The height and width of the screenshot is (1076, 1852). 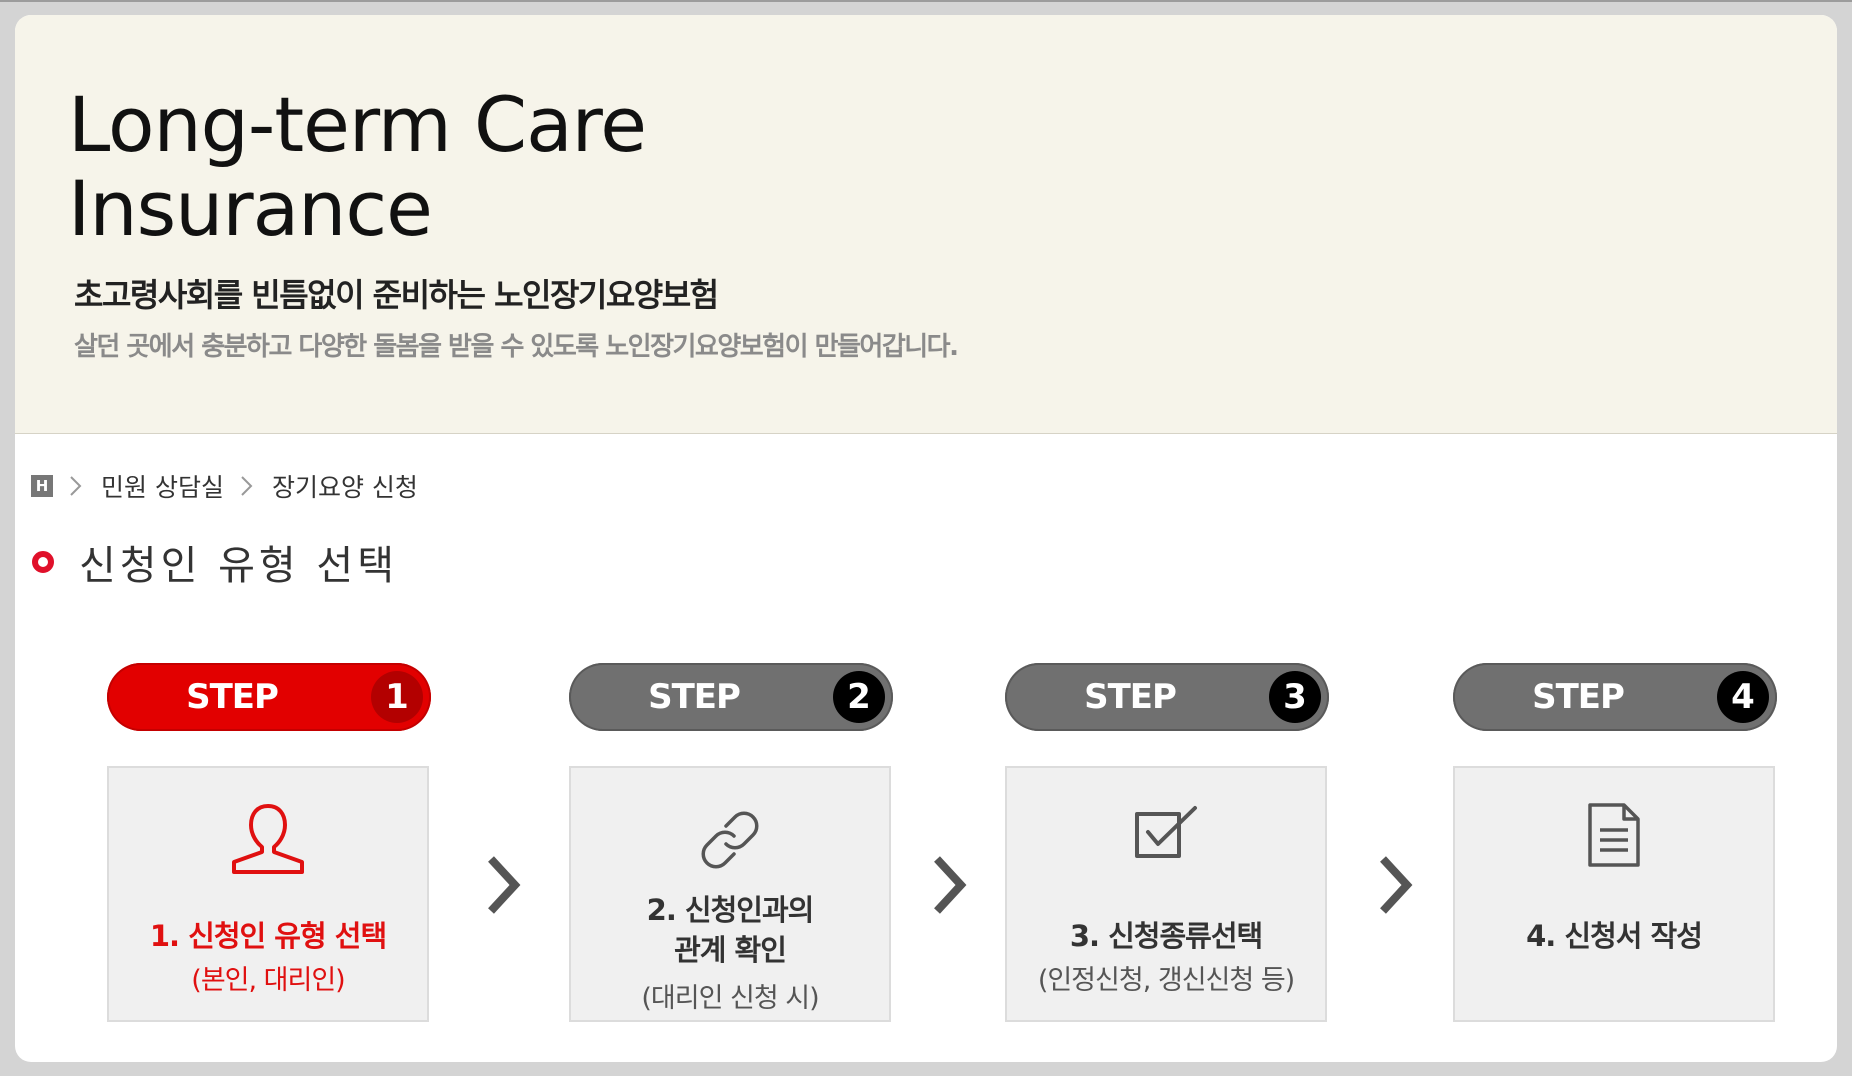 What do you see at coordinates (42, 486) in the screenshot?
I see `home-icon: H` at bounding box center [42, 486].